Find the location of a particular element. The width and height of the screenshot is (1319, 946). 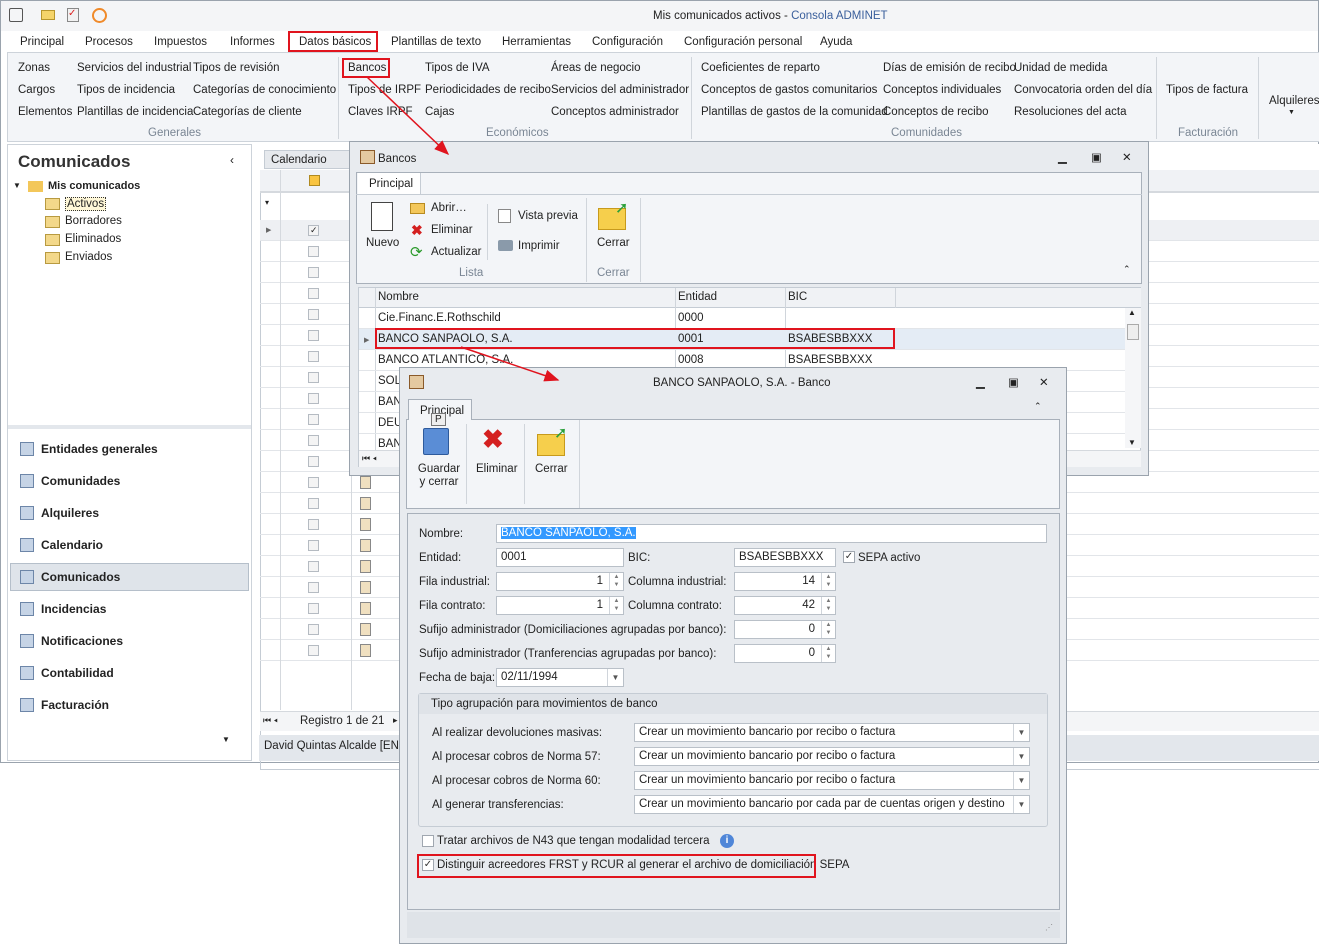

annotation-arrows is located at coordinates (463, 229).